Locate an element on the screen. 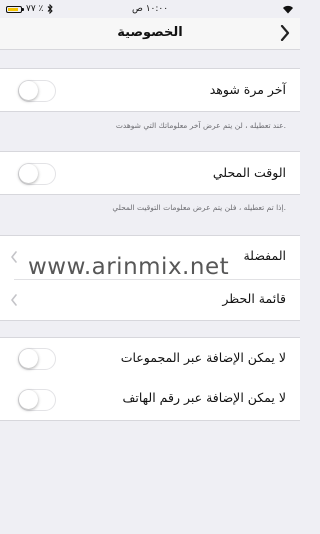 The width and height of the screenshot is (320, 534). bluetooth-icon is located at coordinates (51, 9).